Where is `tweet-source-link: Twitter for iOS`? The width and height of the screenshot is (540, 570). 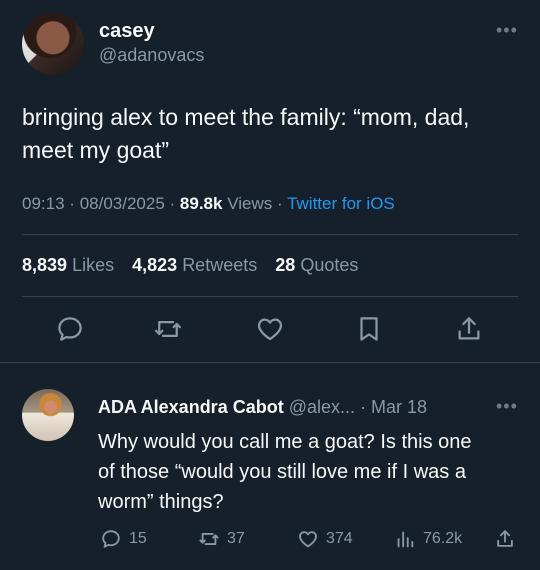 tweet-source-link: Twitter for iOS is located at coordinates (341, 203).